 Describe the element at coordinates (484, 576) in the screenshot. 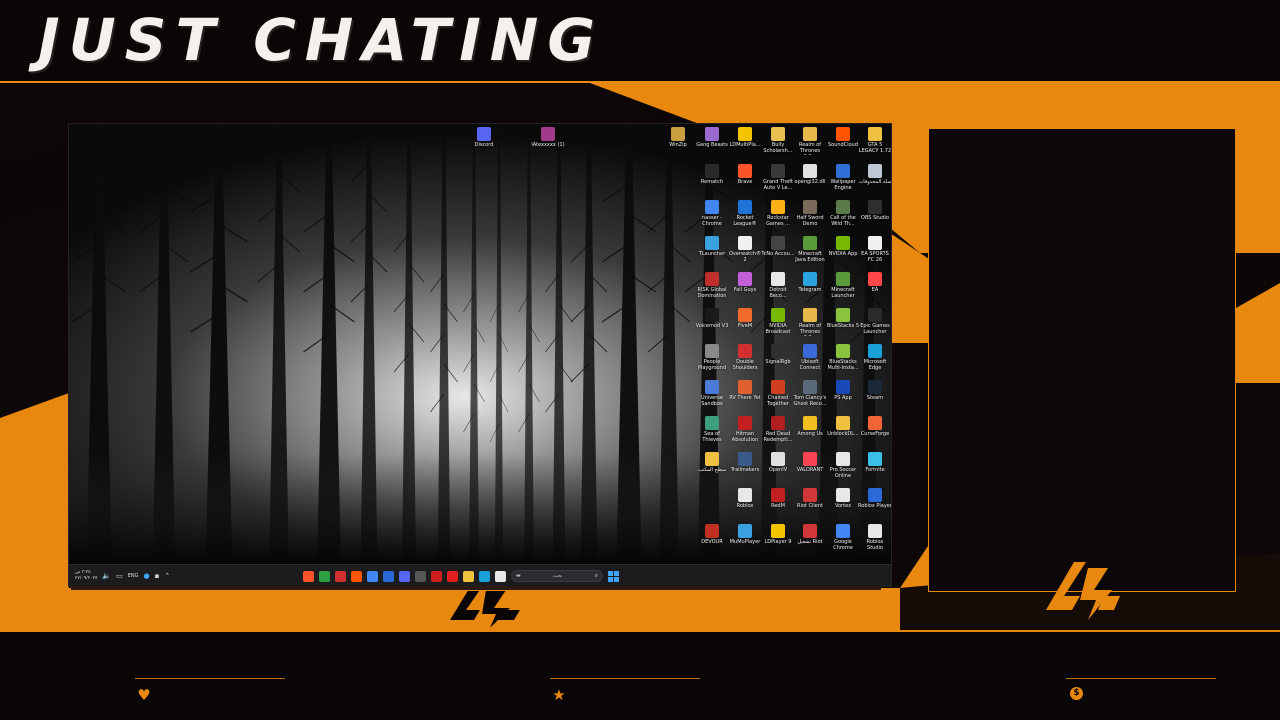

I see `edge-icon` at that location.